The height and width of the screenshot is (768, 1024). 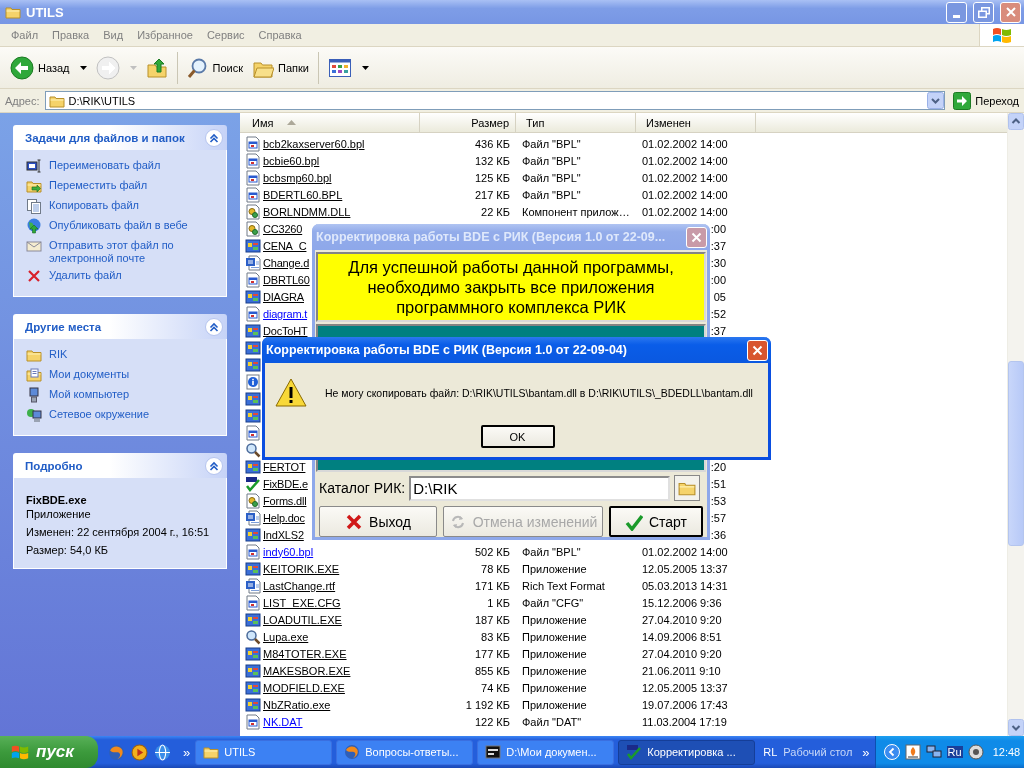 I want to click on table-cell: :30, so click(x=718, y=262).